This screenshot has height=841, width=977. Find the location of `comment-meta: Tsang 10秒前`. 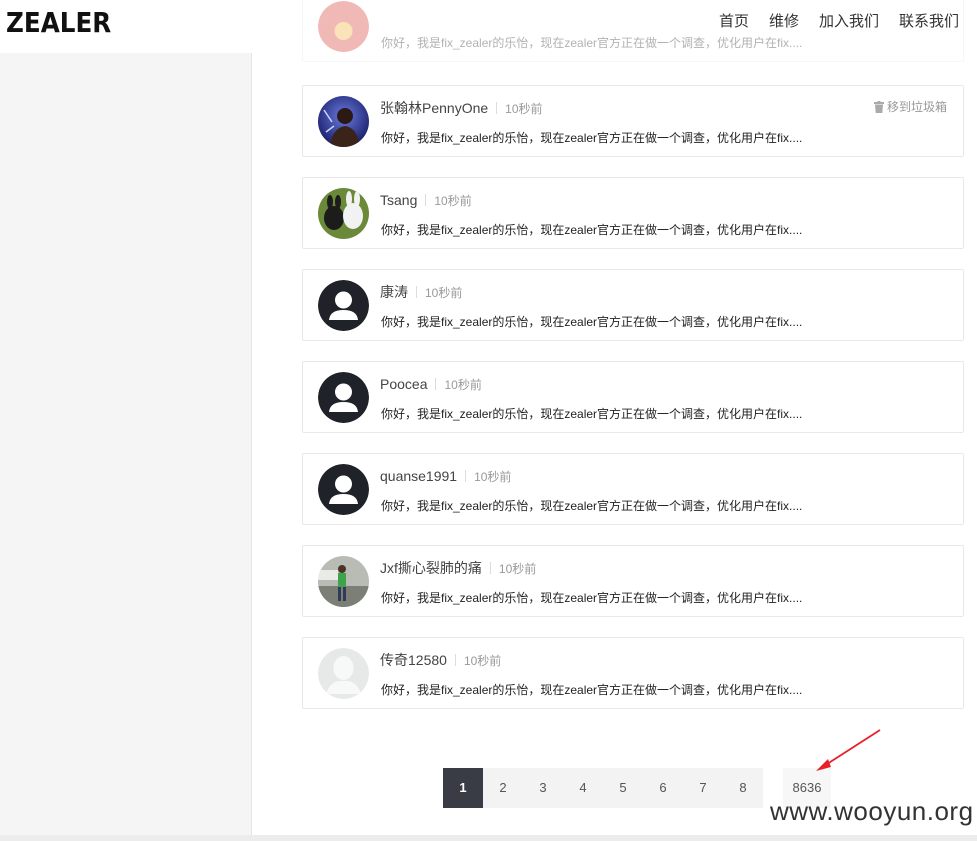

comment-meta: Tsang 10秒前 is located at coordinates (426, 200).